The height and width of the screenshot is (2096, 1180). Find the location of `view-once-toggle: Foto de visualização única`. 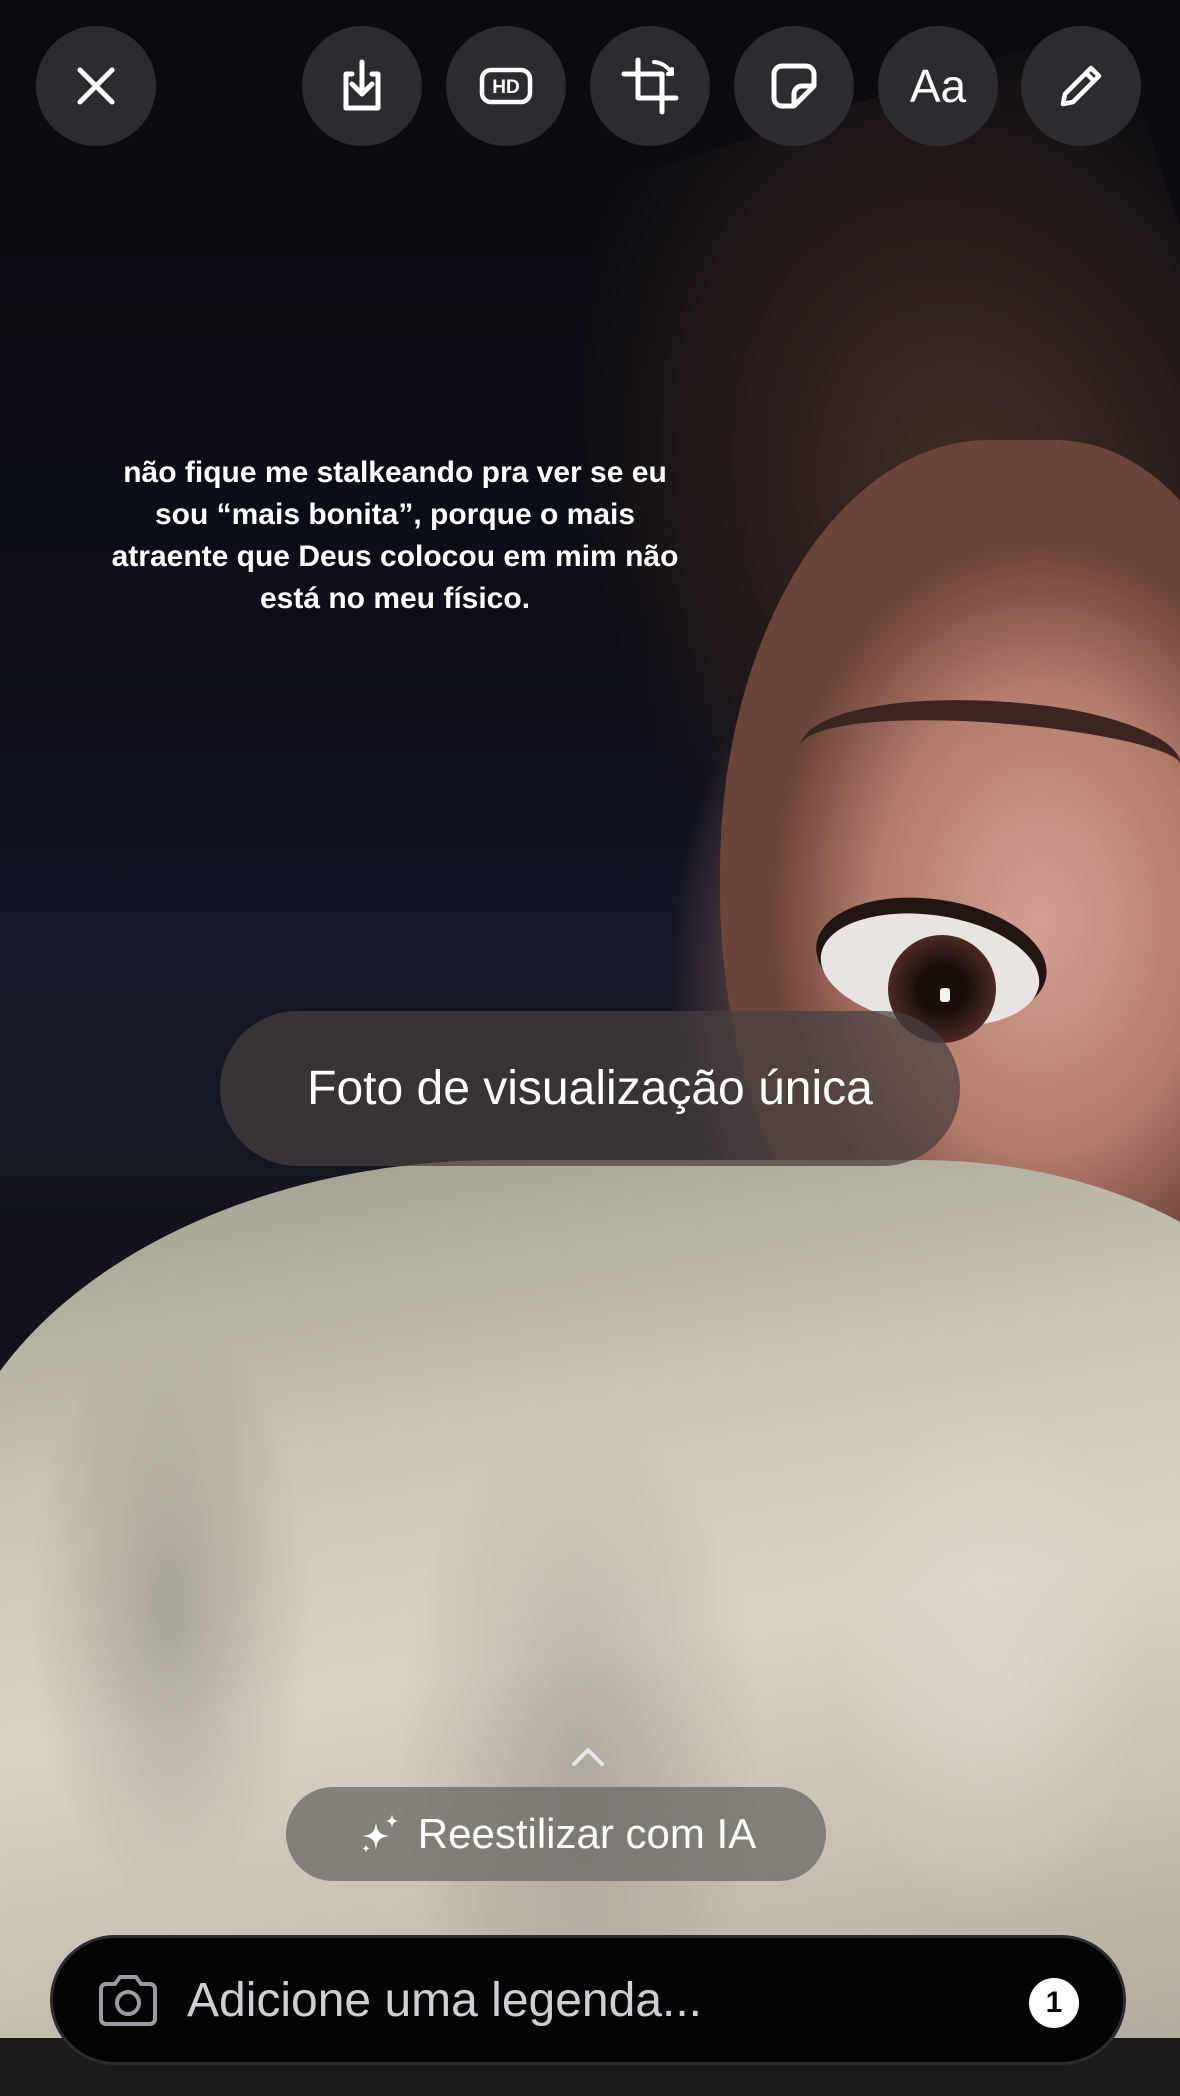

view-once-toggle: Foto de visualização única is located at coordinates (590, 1088).